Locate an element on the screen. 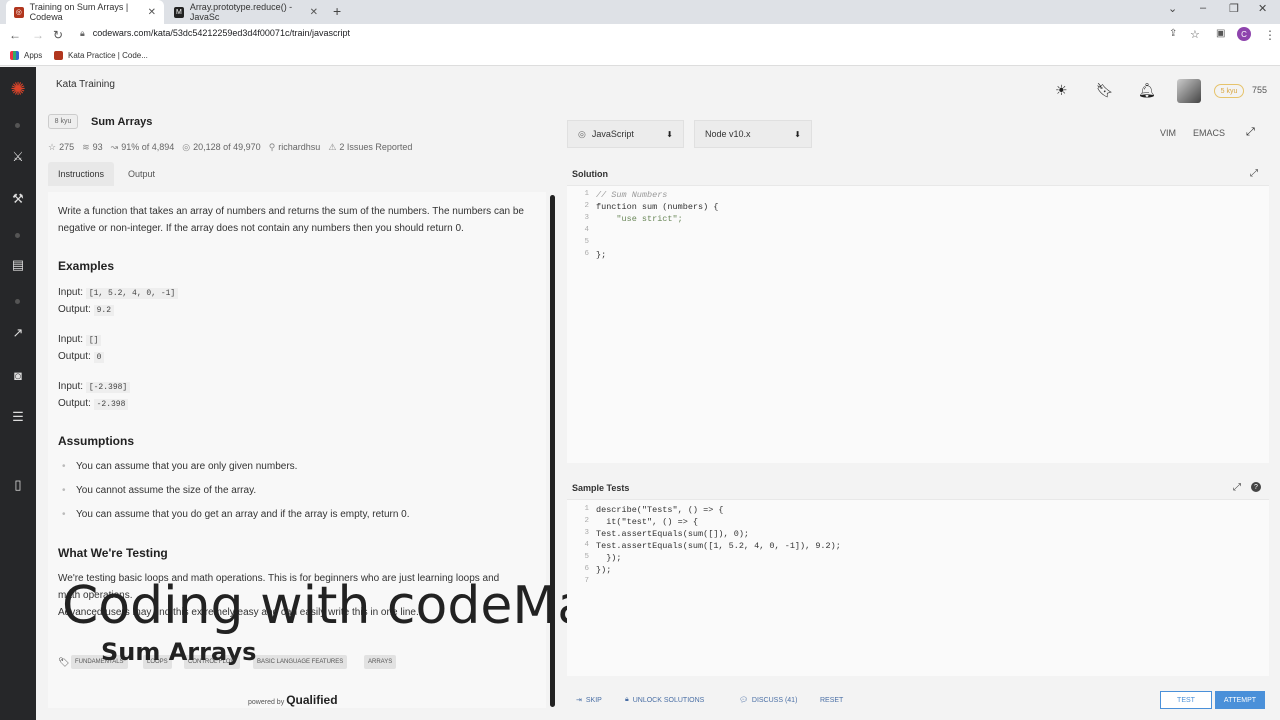  trending-icon: ↗ is located at coordinates (18, 333).